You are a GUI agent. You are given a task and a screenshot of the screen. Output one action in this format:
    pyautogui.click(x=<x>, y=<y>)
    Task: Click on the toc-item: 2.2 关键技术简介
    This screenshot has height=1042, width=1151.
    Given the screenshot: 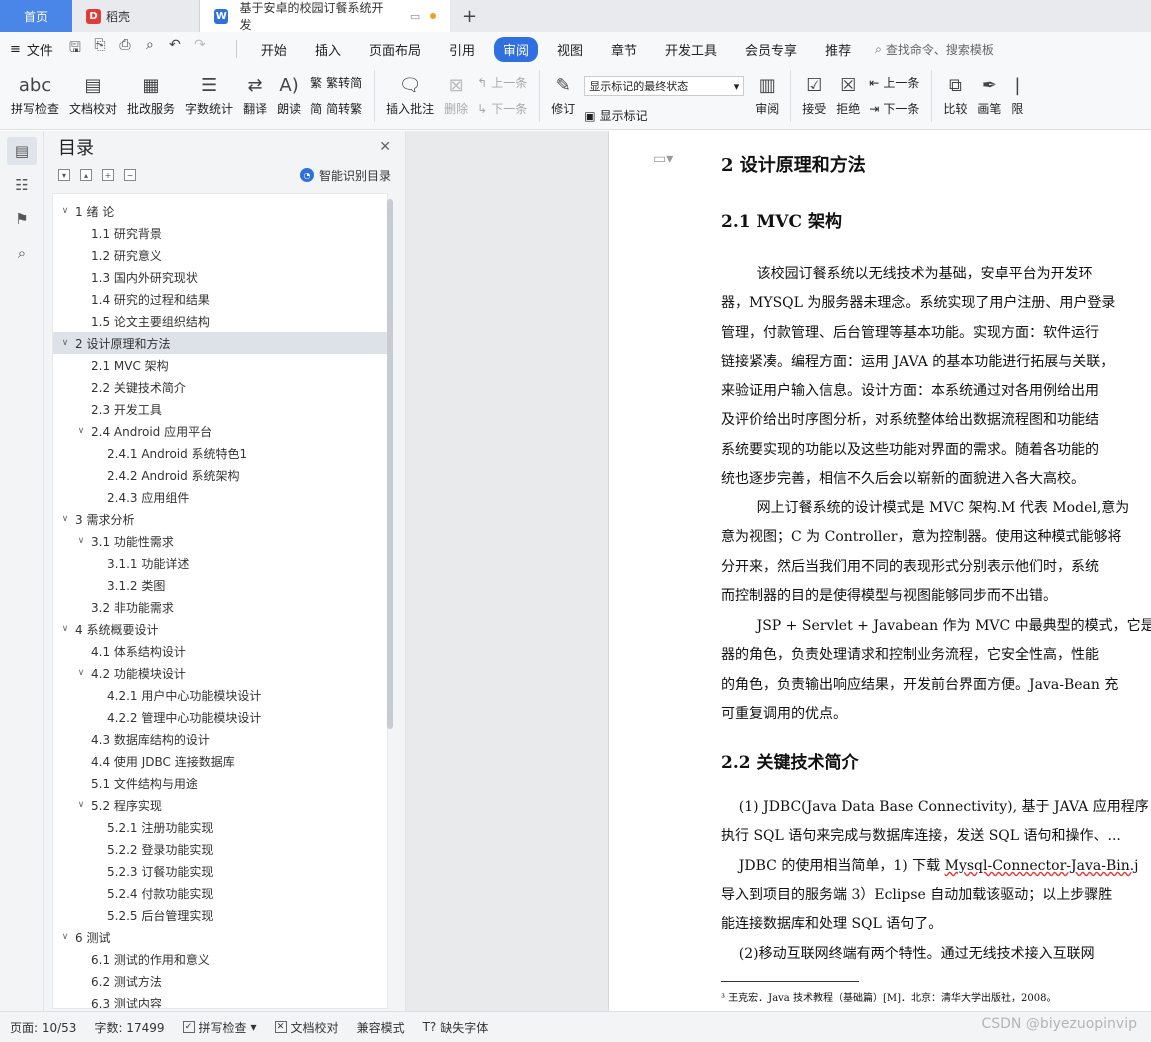 What is the action you would take?
    pyautogui.click(x=220, y=387)
    